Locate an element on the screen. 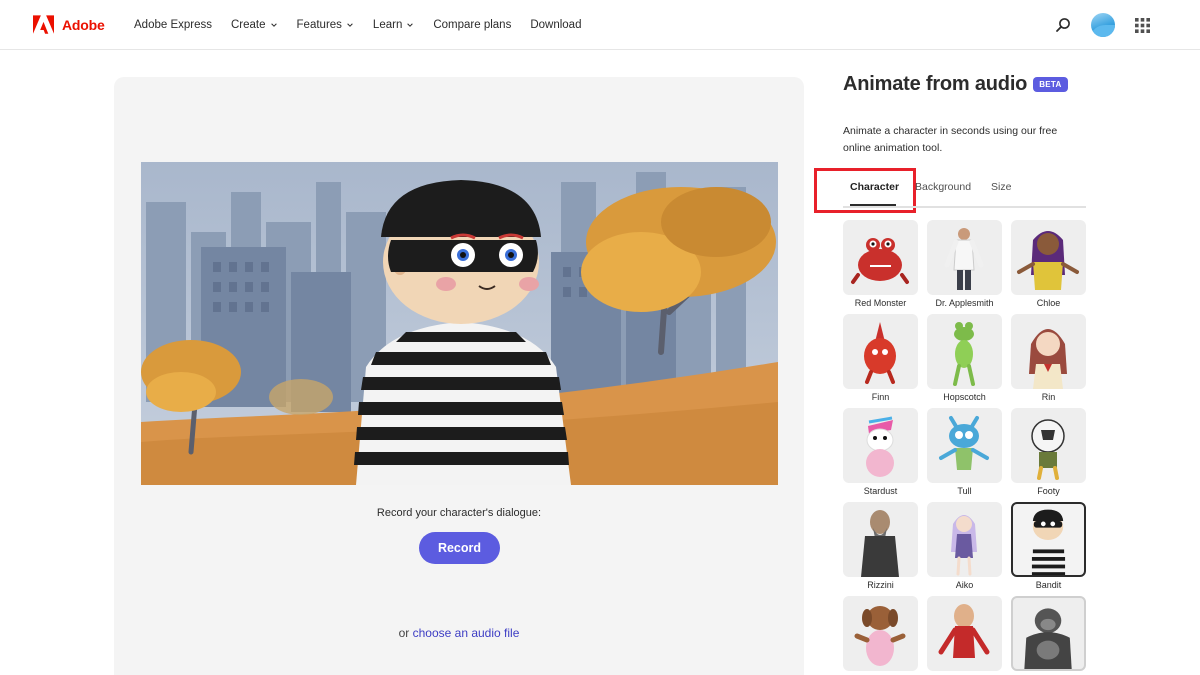 This screenshot has width=1200, height=675. nav-label: Learn is located at coordinates (387, 25).